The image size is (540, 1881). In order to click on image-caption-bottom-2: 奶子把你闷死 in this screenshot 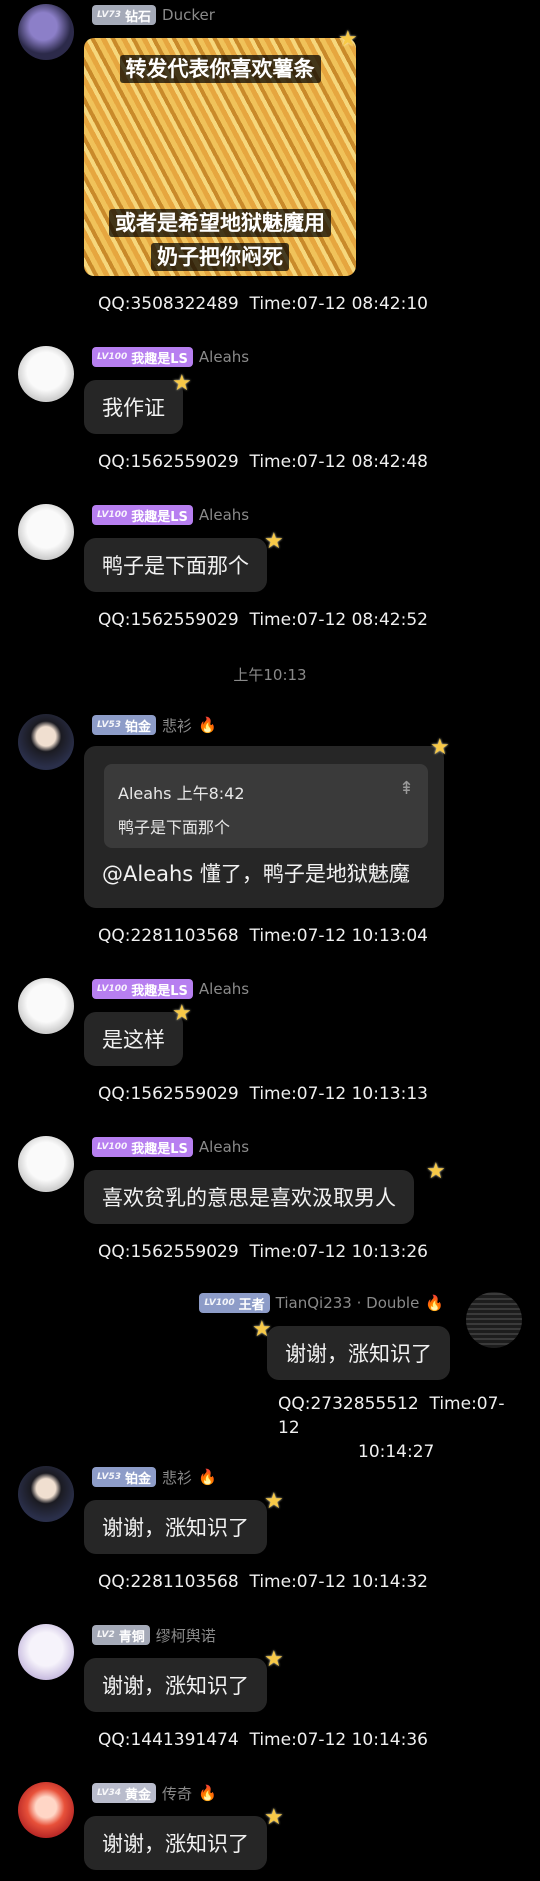, I will do `click(220, 257)`.